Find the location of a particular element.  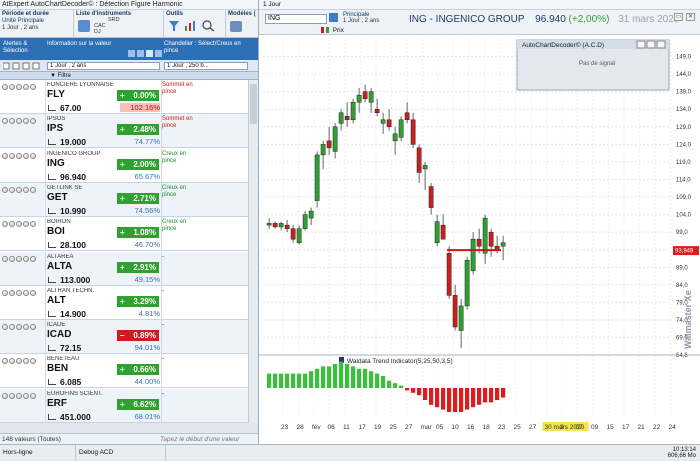

instrument-ticker: BEN is located at coordinates (57, 368).